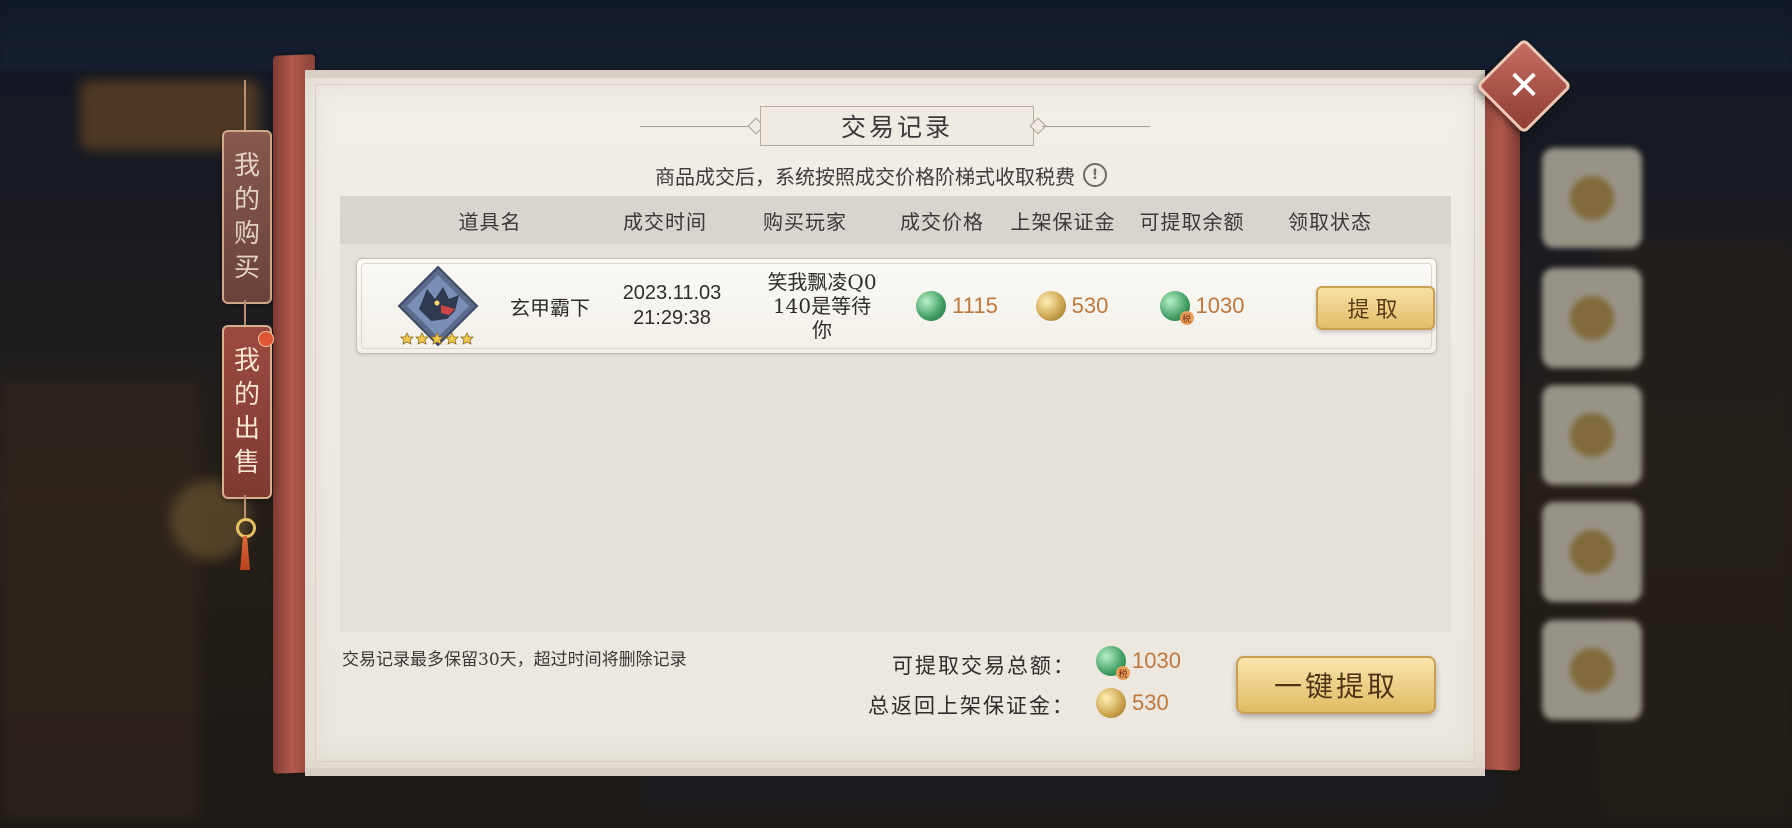  What do you see at coordinates (942, 221) in the screenshot?
I see `column-header-price: 成交价格` at bounding box center [942, 221].